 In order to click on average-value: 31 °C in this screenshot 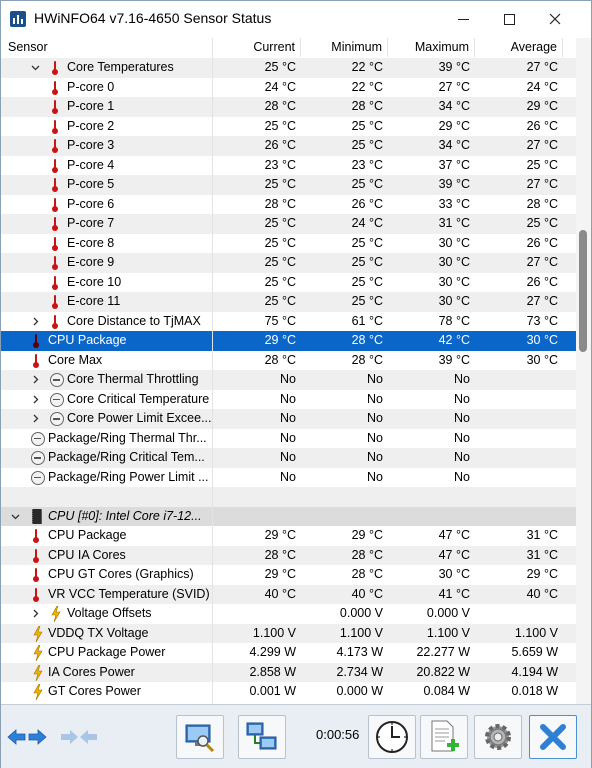, I will do `click(542, 554)`.